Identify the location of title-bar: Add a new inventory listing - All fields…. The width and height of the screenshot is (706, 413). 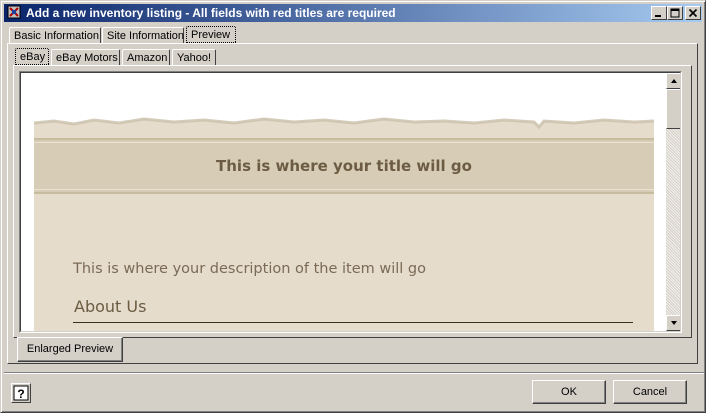
(353, 13).